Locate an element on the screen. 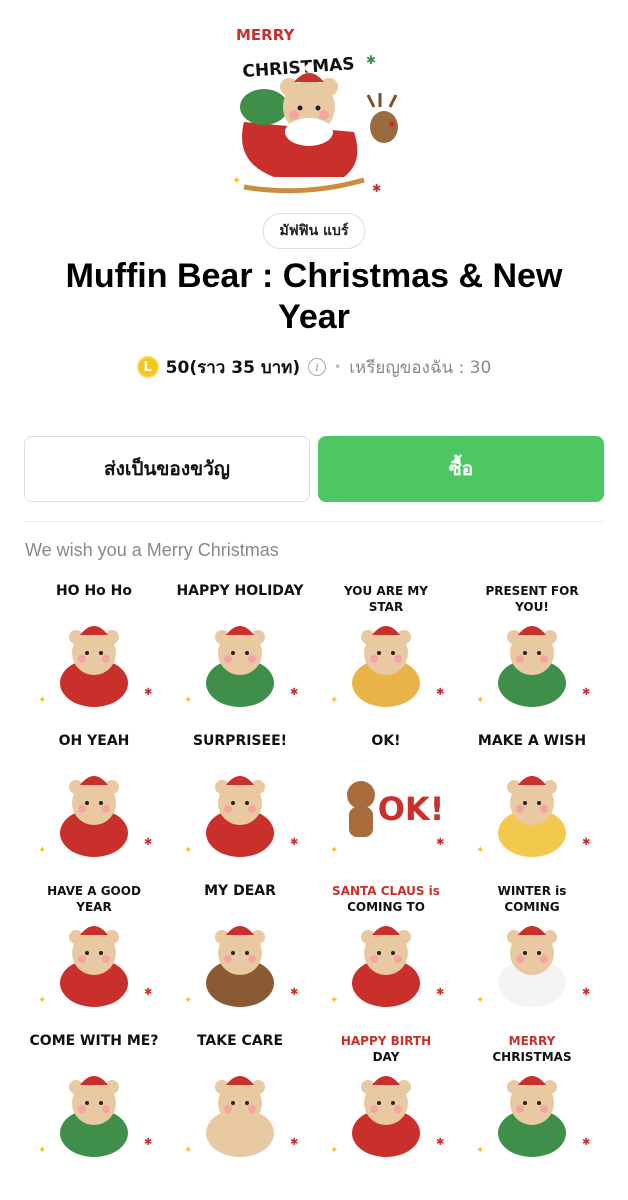 This screenshot has width=628, height=1200. line-coin-icon: L is located at coordinates (147, 367).